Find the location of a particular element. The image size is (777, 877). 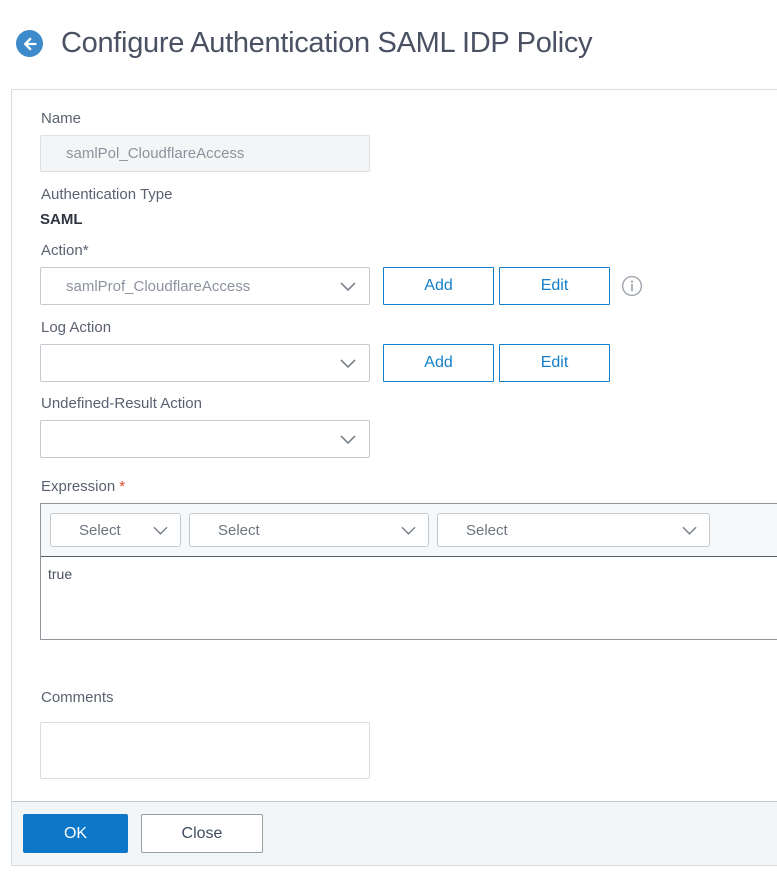

expression-toolbar: Select Select Select is located at coordinates (409, 530).